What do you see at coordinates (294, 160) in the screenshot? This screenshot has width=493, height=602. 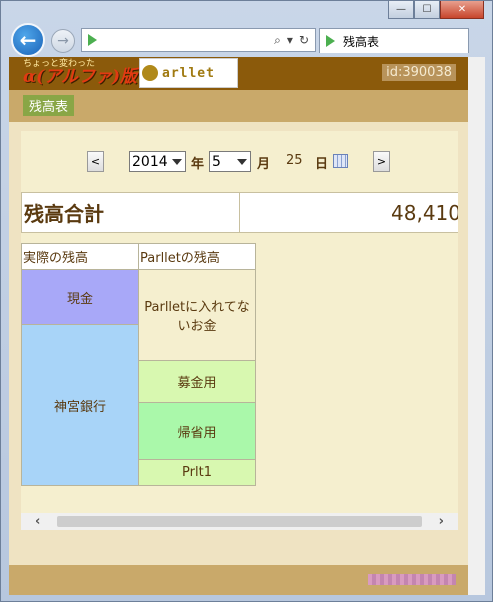 I see `day-value: 25` at bounding box center [294, 160].